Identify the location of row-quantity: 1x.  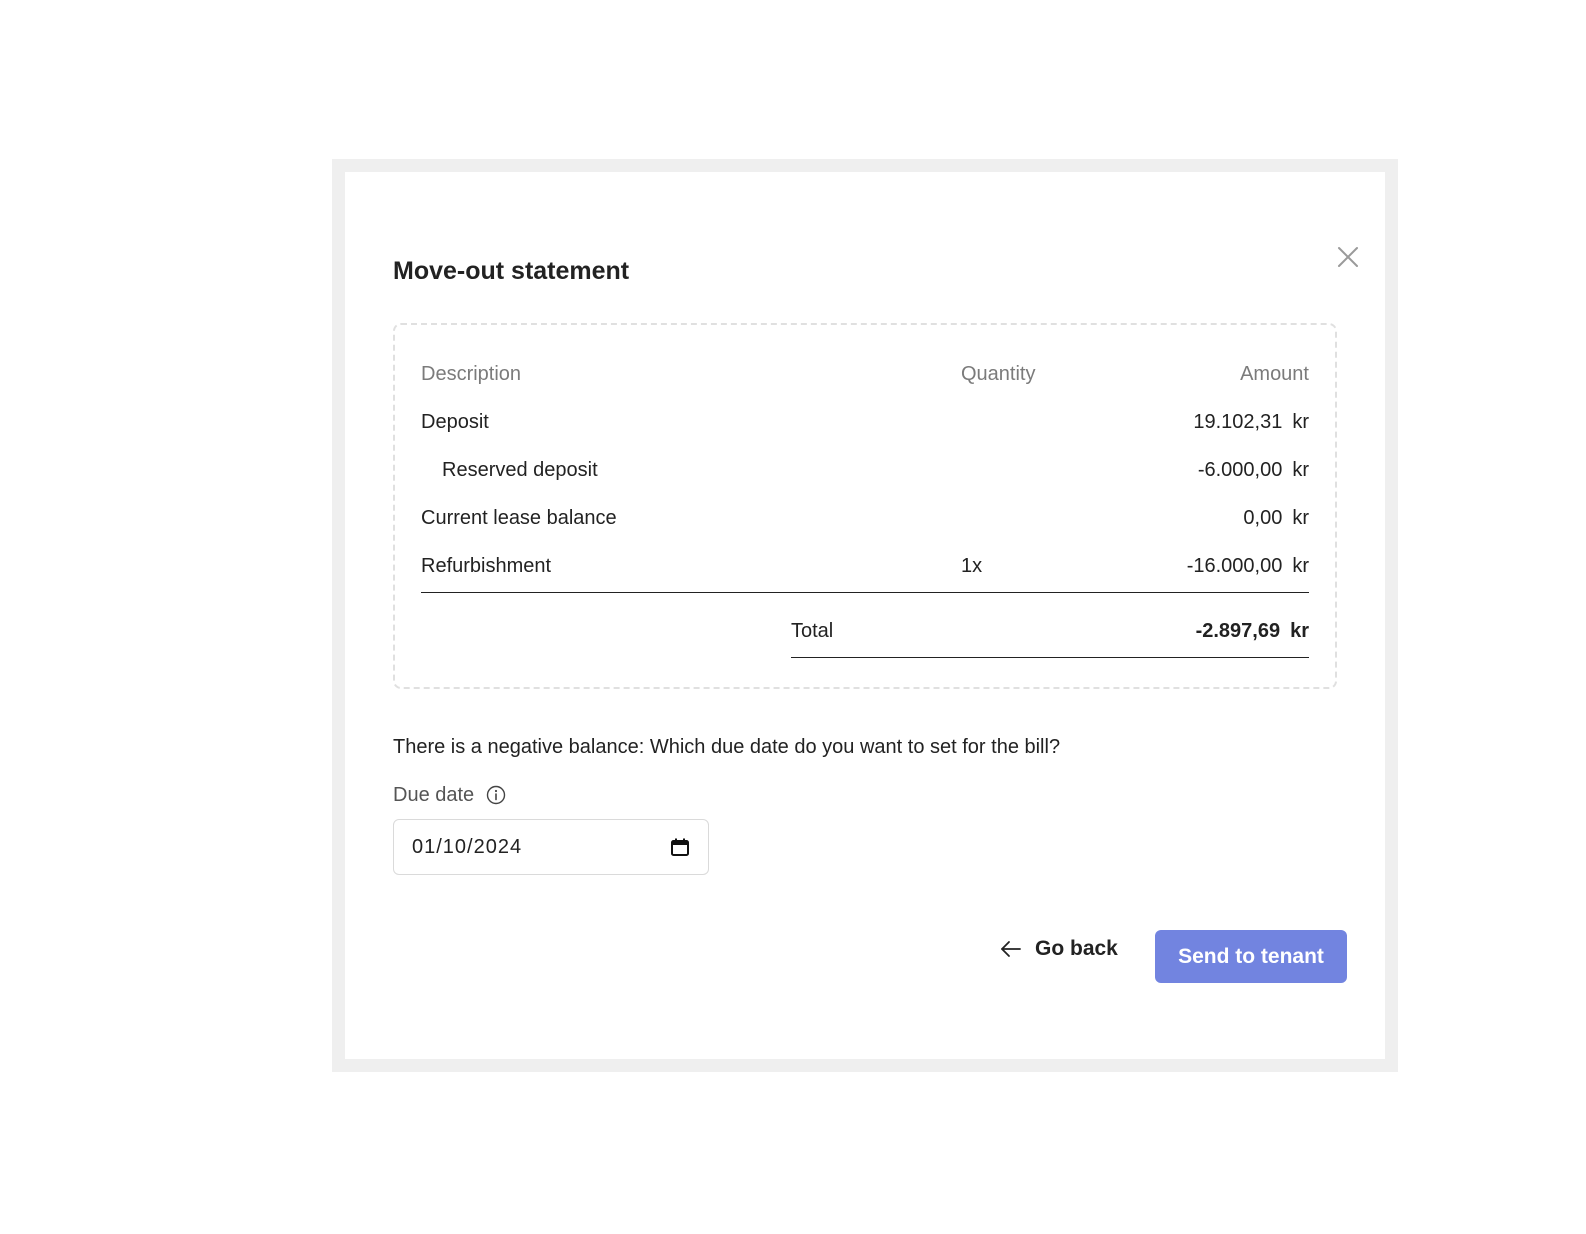
(972, 566).